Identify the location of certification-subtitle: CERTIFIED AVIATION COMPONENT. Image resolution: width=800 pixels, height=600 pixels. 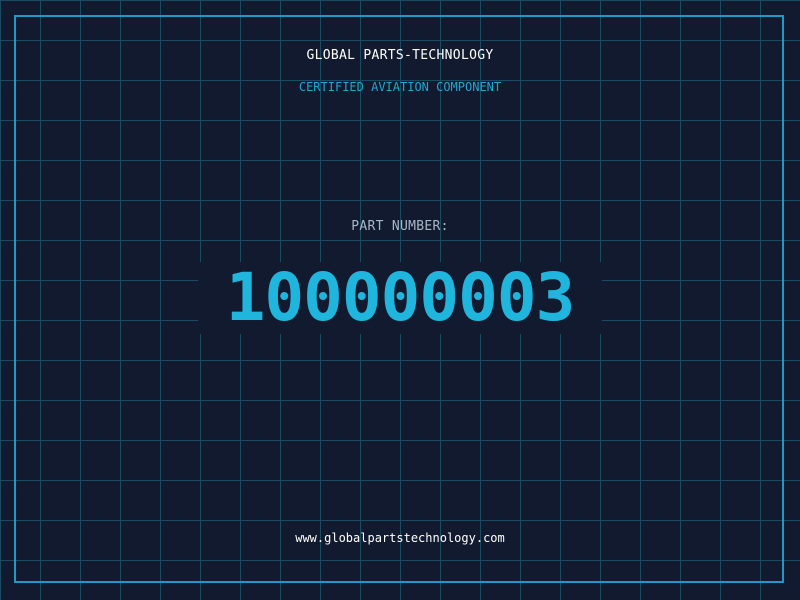
(400, 87).